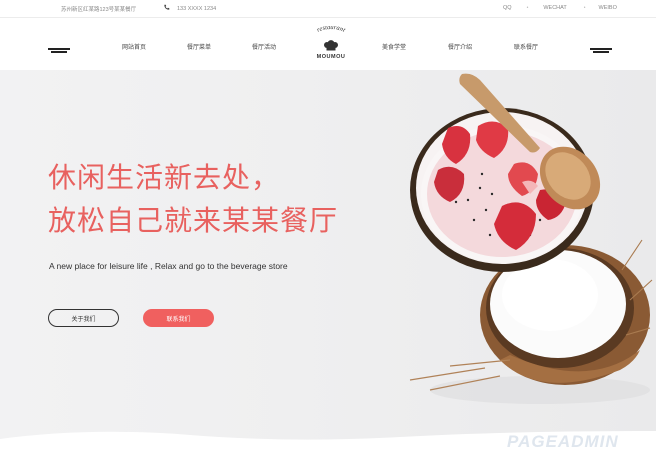 The image size is (656, 465). What do you see at coordinates (460, 46) in the screenshot?
I see `nav-item-about: 餐厅介绍` at bounding box center [460, 46].